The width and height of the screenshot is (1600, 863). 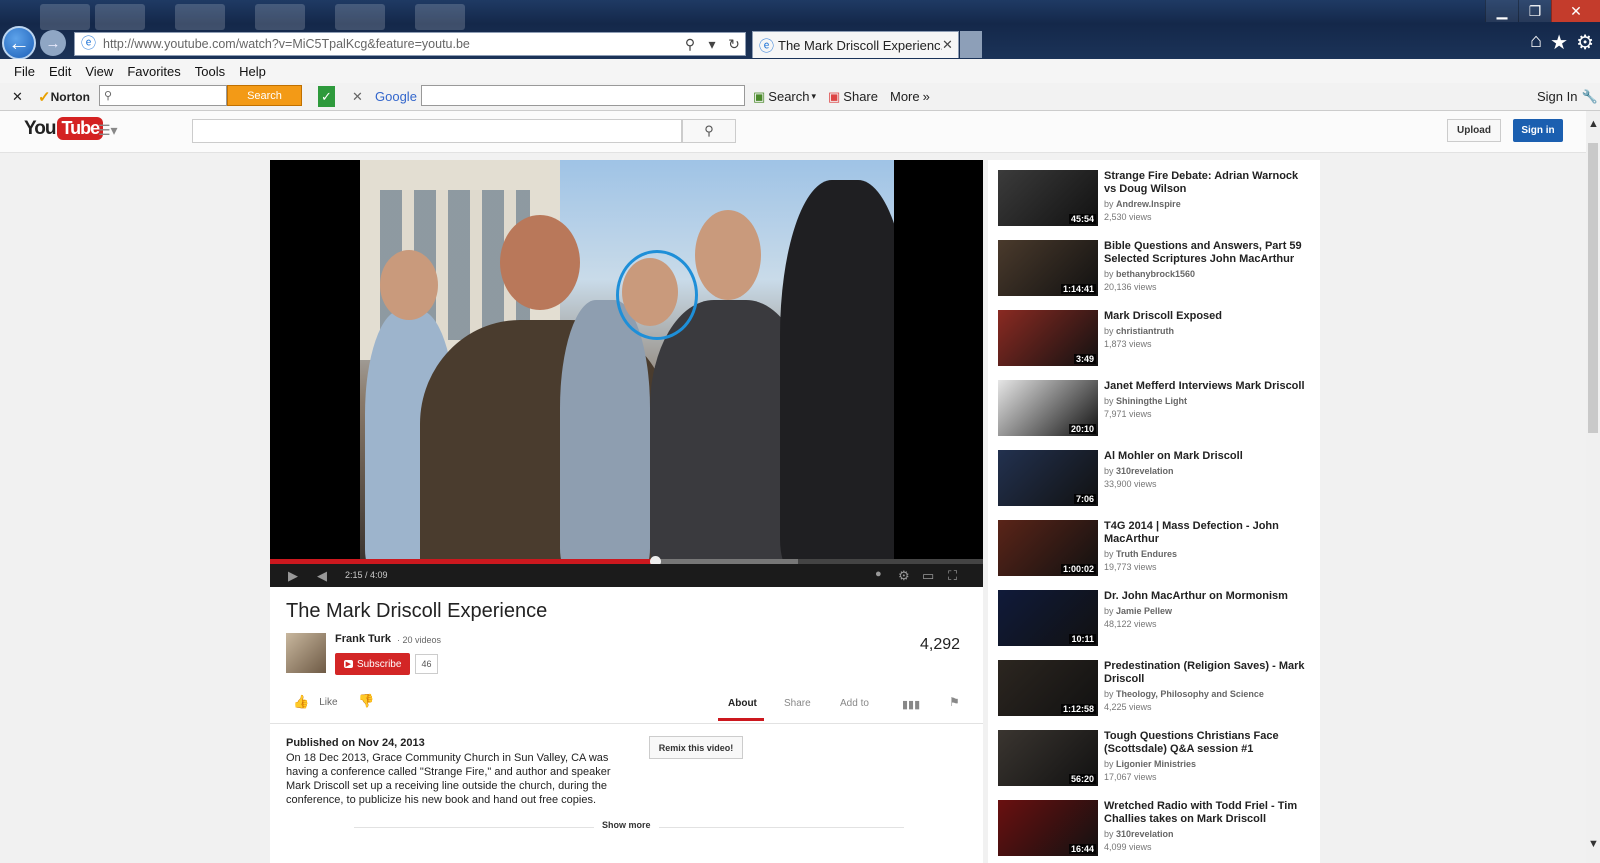 I want to click on remix-button: Remix this video!, so click(x=696, y=747).